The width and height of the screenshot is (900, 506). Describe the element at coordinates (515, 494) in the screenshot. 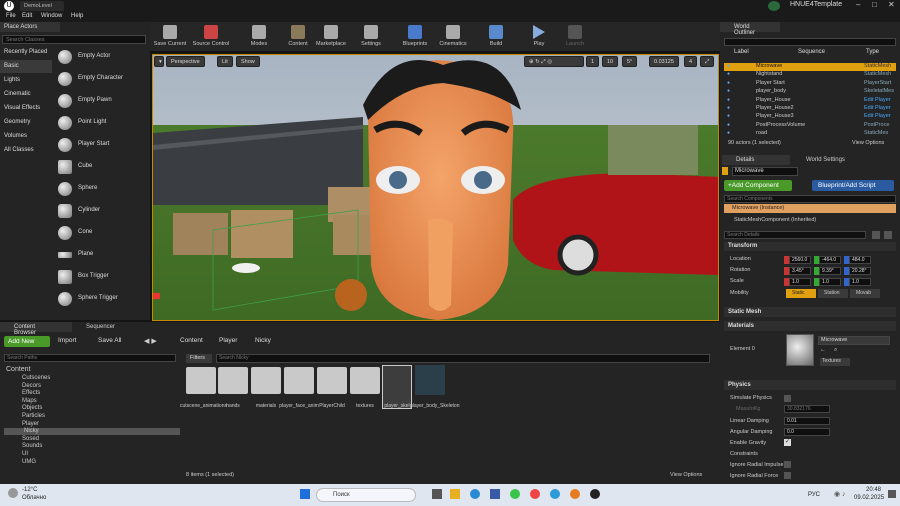

I see `whatsapp-icon` at that location.